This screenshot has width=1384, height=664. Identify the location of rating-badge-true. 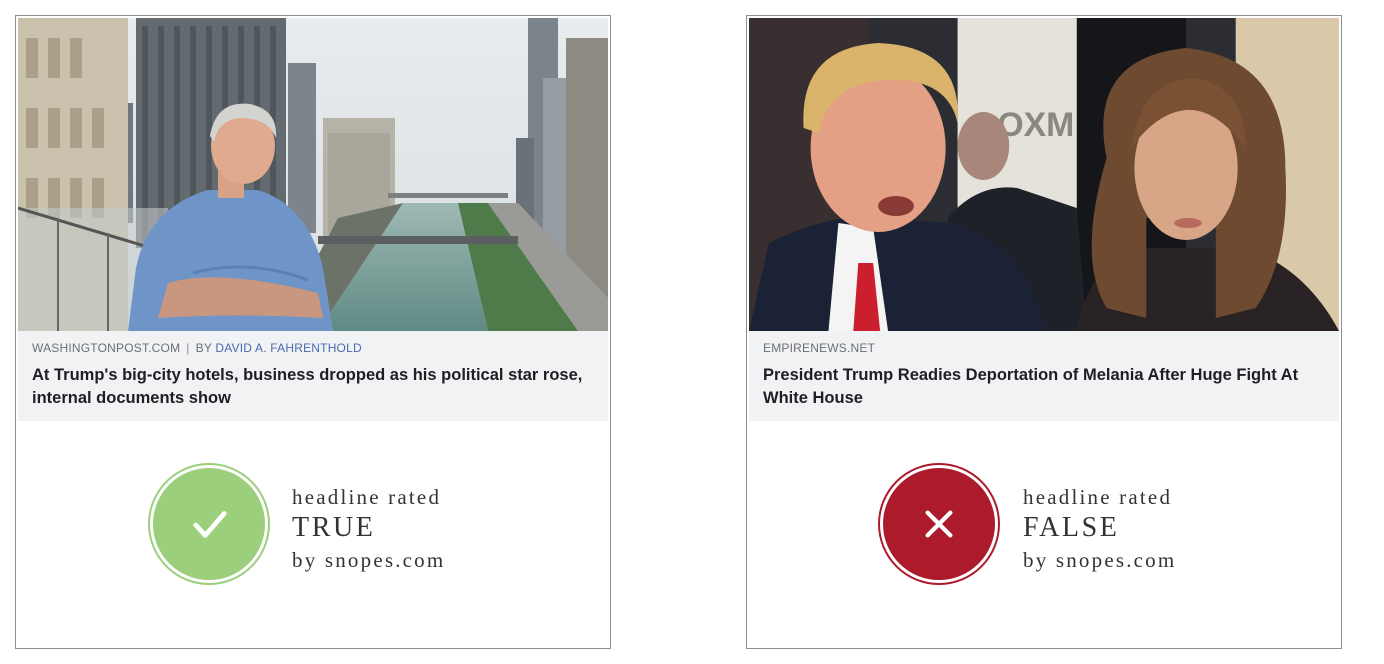
(209, 524).